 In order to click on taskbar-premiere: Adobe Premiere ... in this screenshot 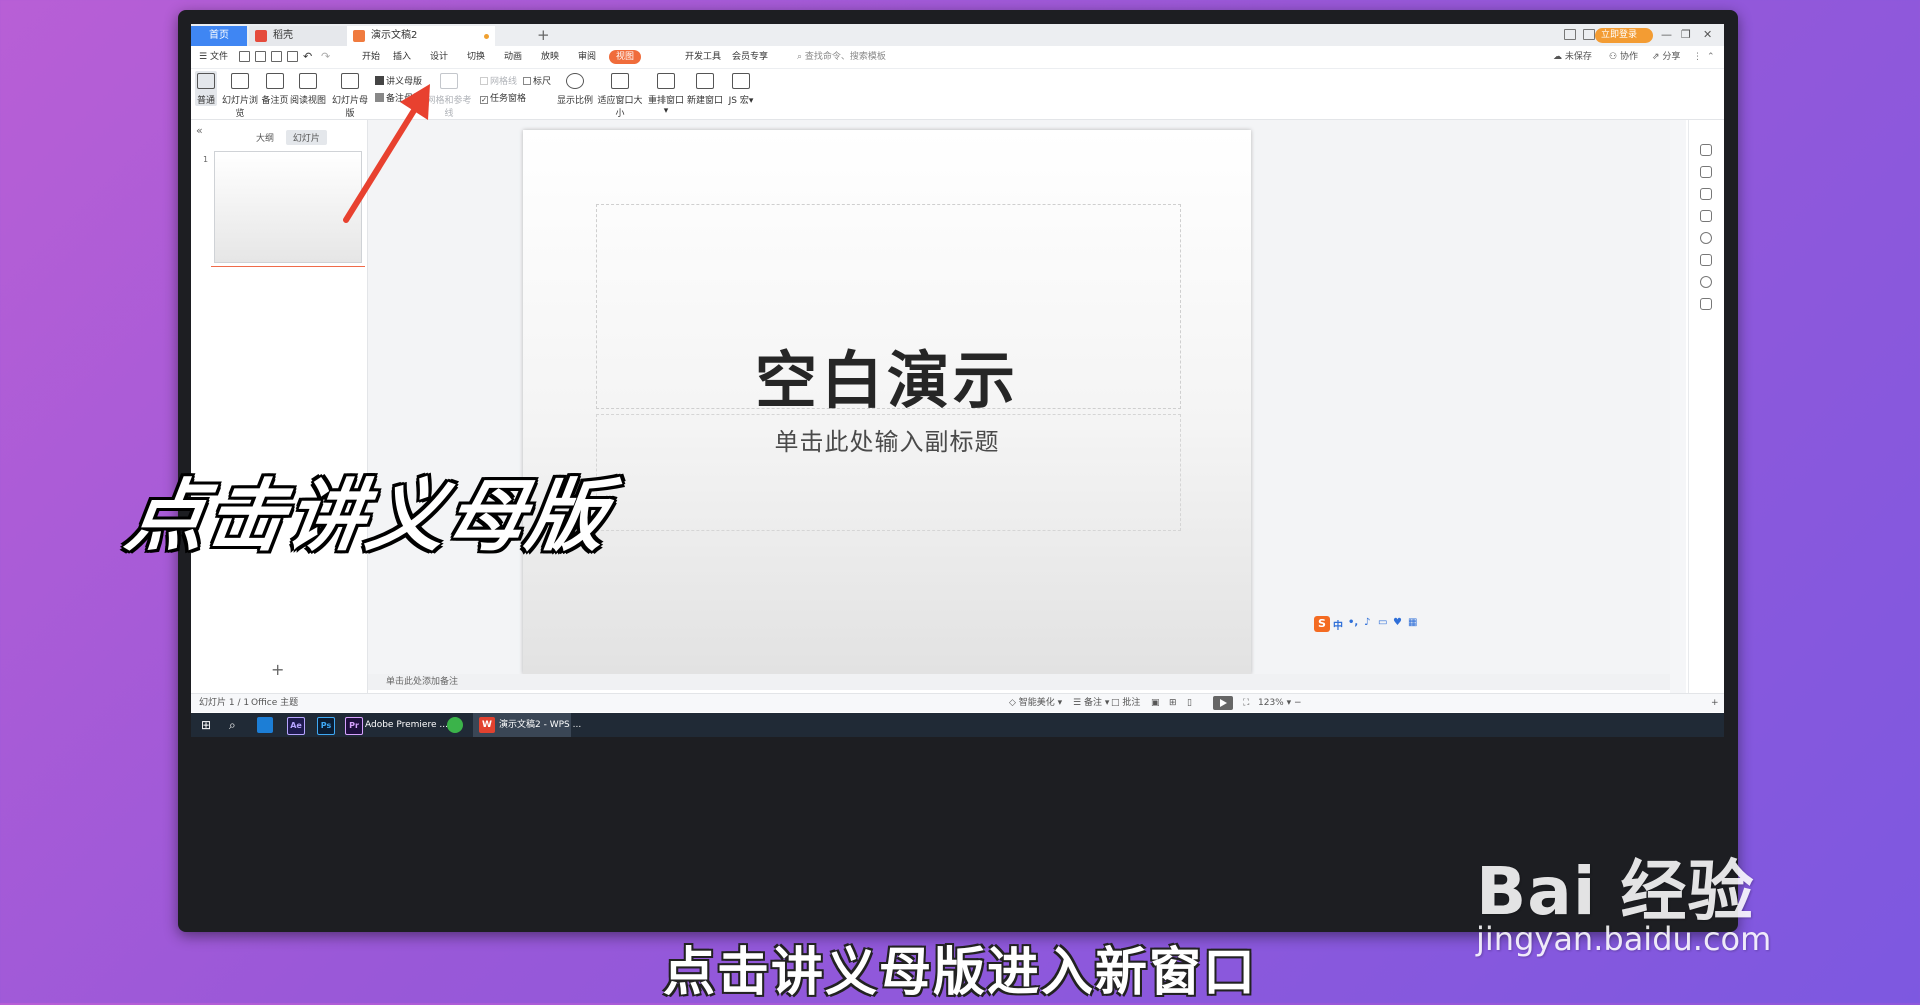, I will do `click(406, 725)`.